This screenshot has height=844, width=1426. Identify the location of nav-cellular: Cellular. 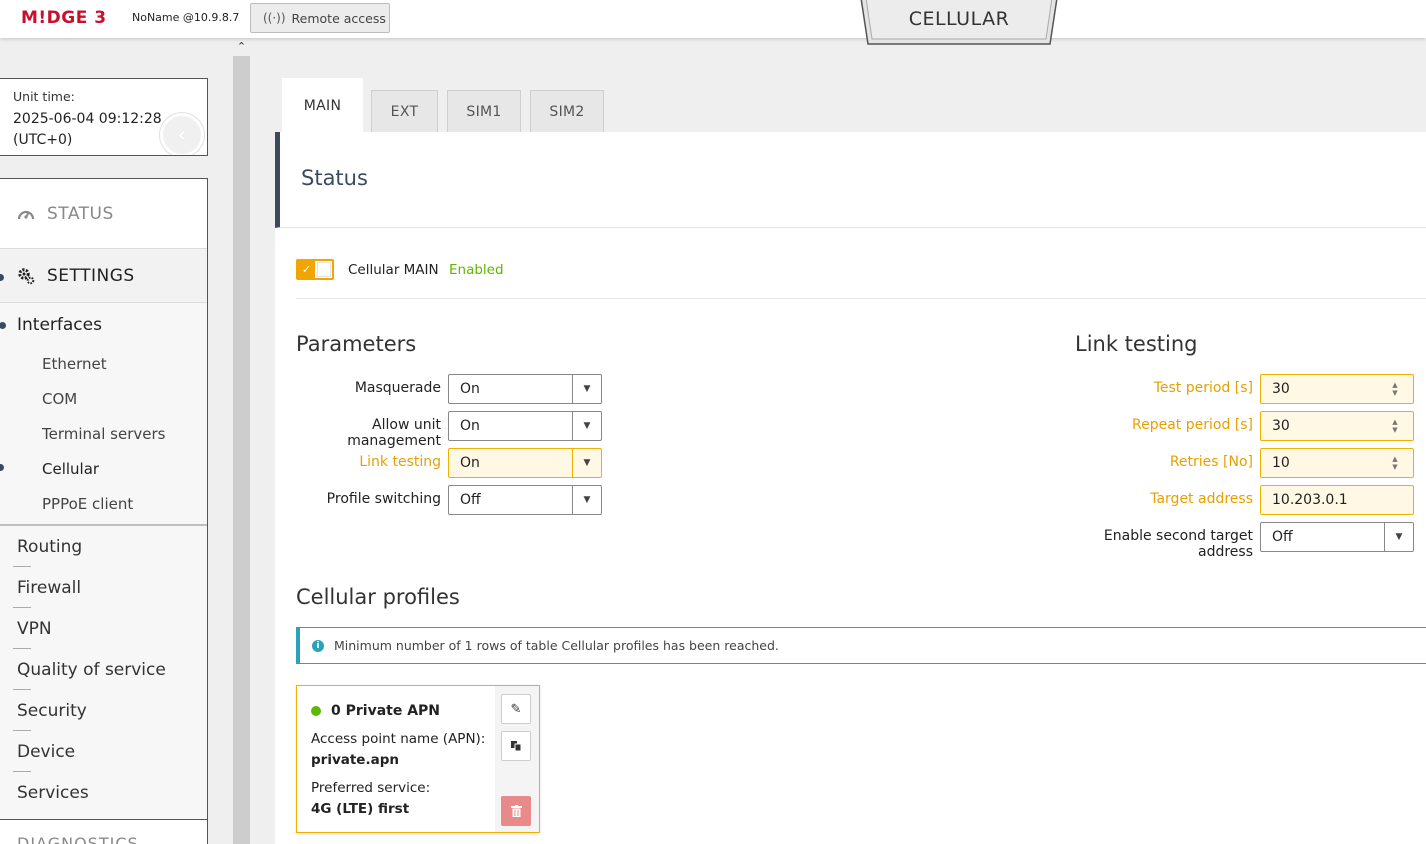
(70, 469).